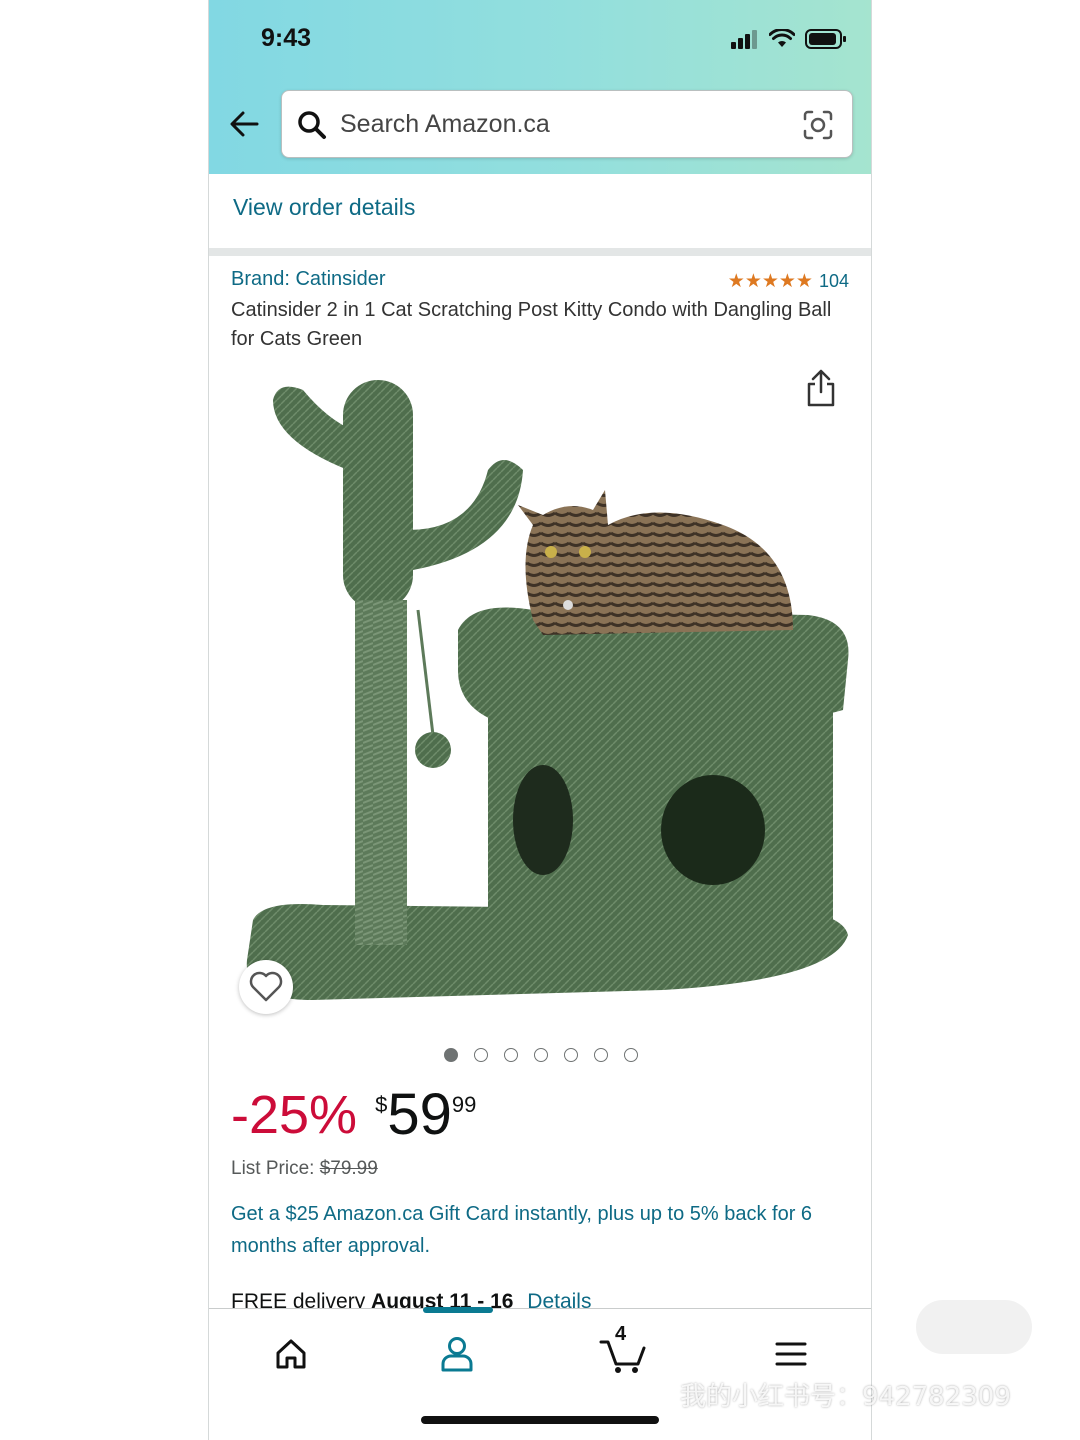 This screenshot has height=1440, width=1080. I want to click on price-row: -25% $ 59 99, so click(353, 1115).